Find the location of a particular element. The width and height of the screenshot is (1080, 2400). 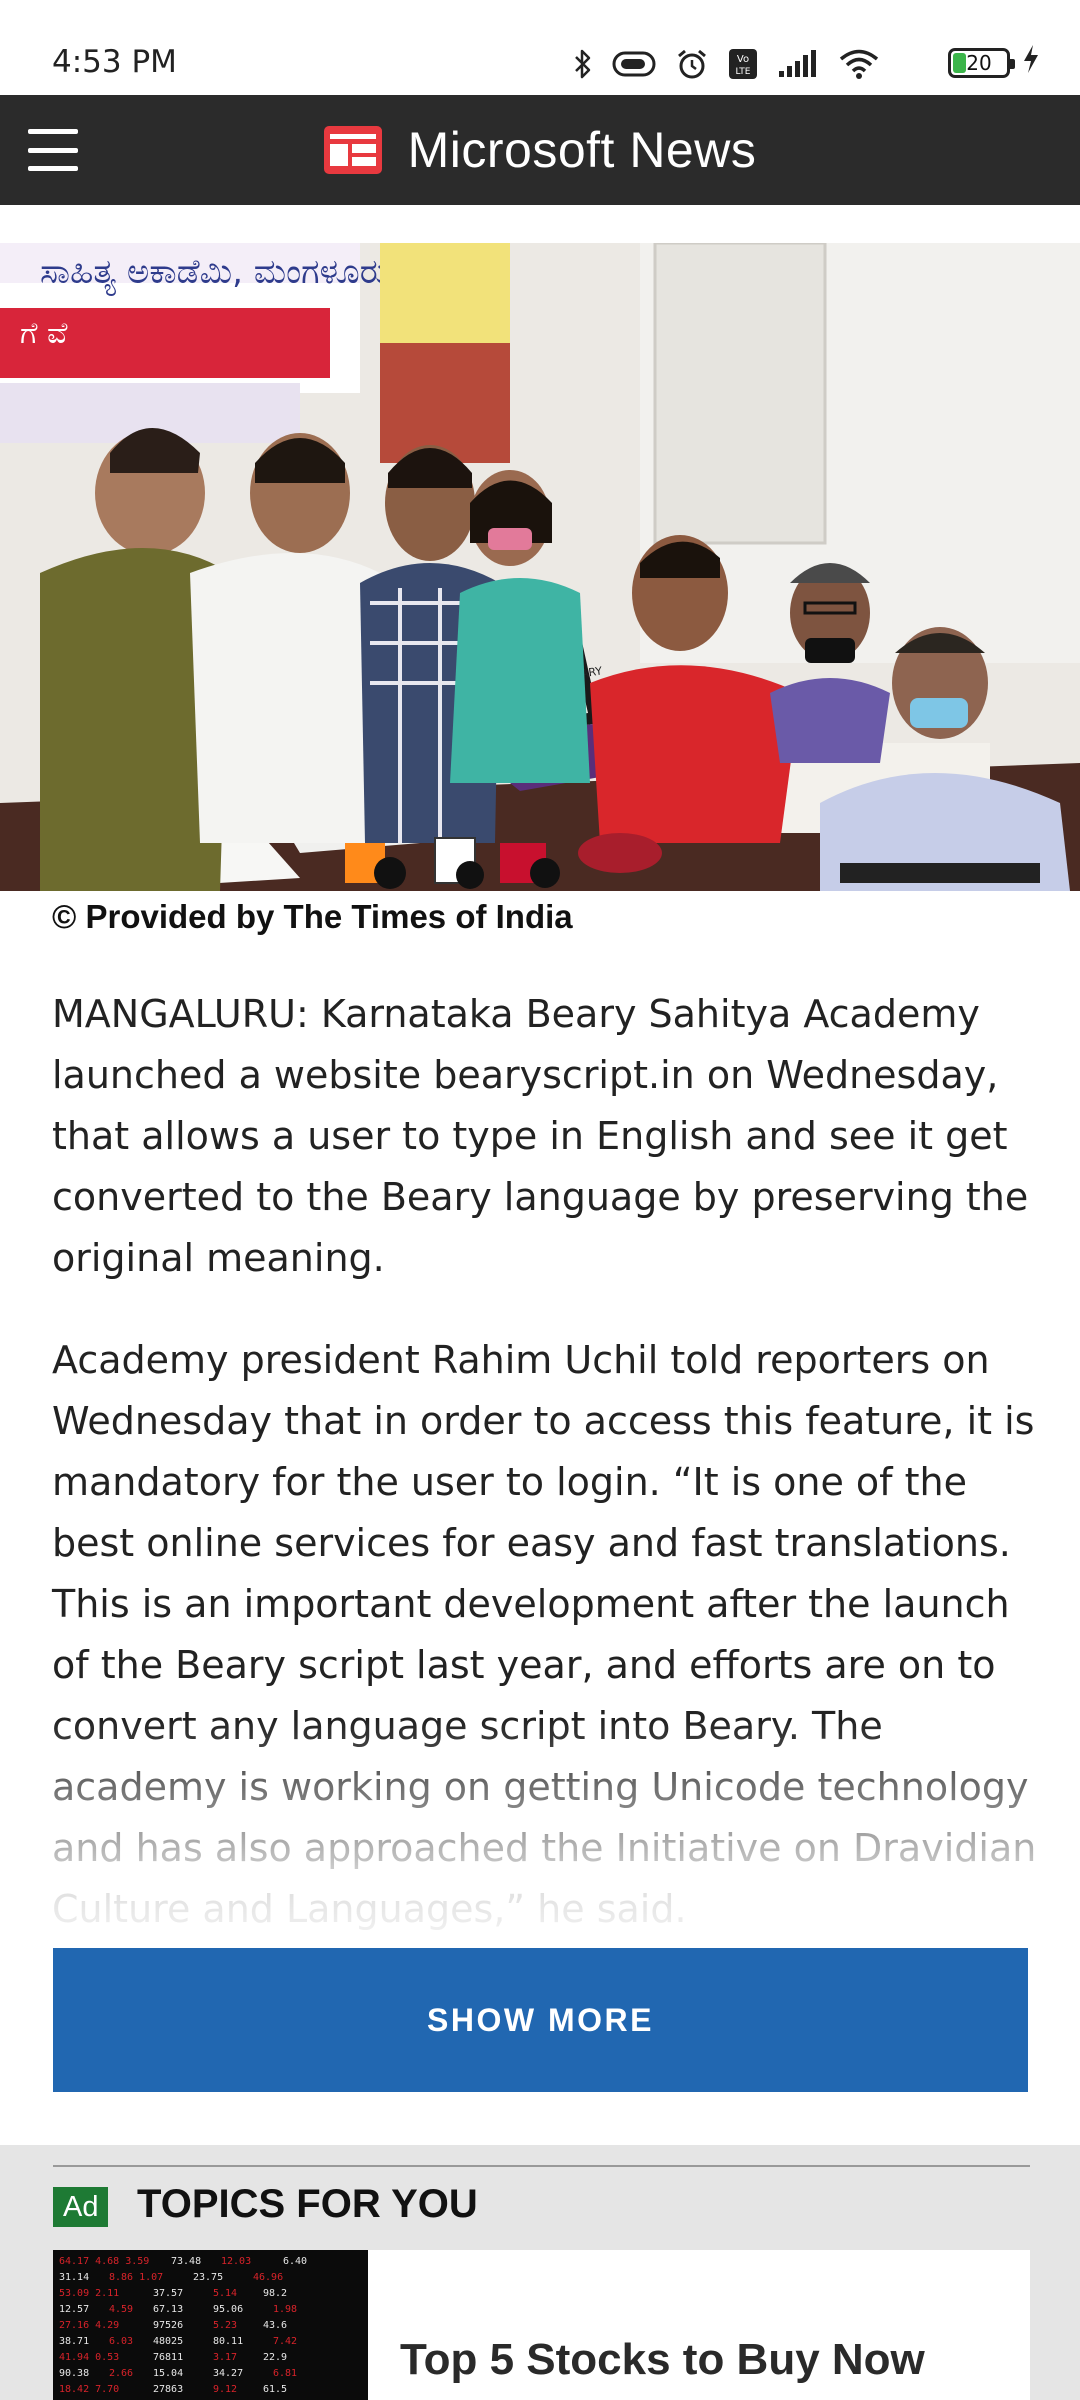

svg-text: 8.86 1.07 is located at coordinates (136, 2277).